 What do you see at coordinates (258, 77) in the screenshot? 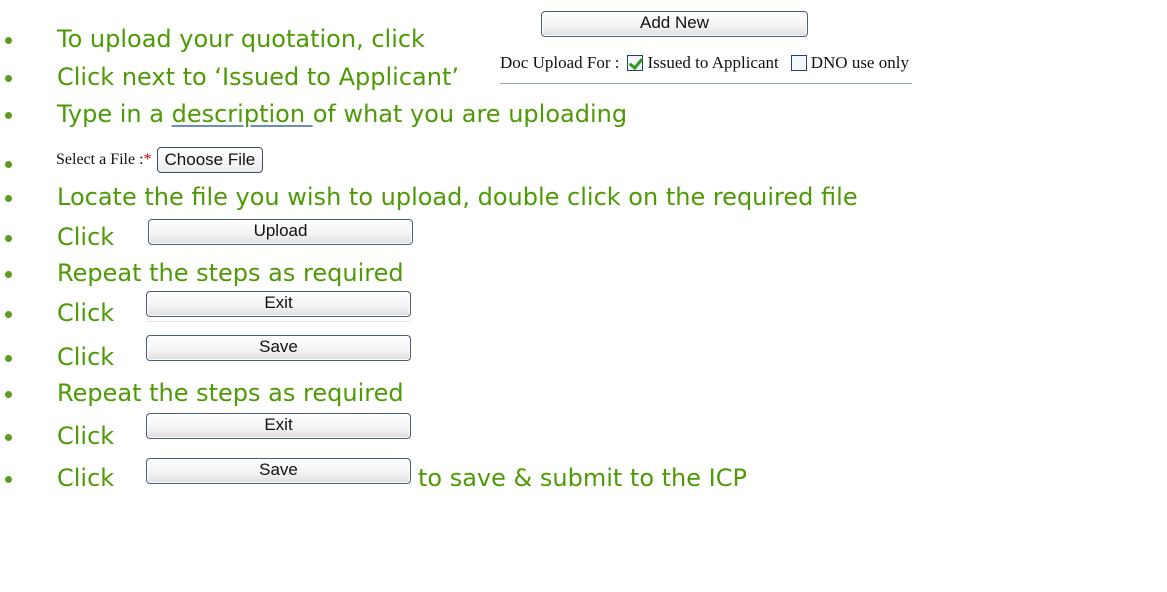
I see `step-text: Click next to ‘Issued to Applicant’` at bounding box center [258, 77].